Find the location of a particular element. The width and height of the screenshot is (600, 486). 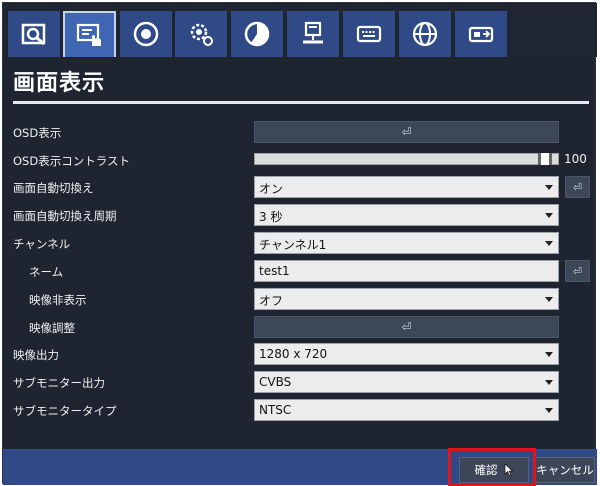

osd-contrast-value: 100 is located at coordinates (575, 159).